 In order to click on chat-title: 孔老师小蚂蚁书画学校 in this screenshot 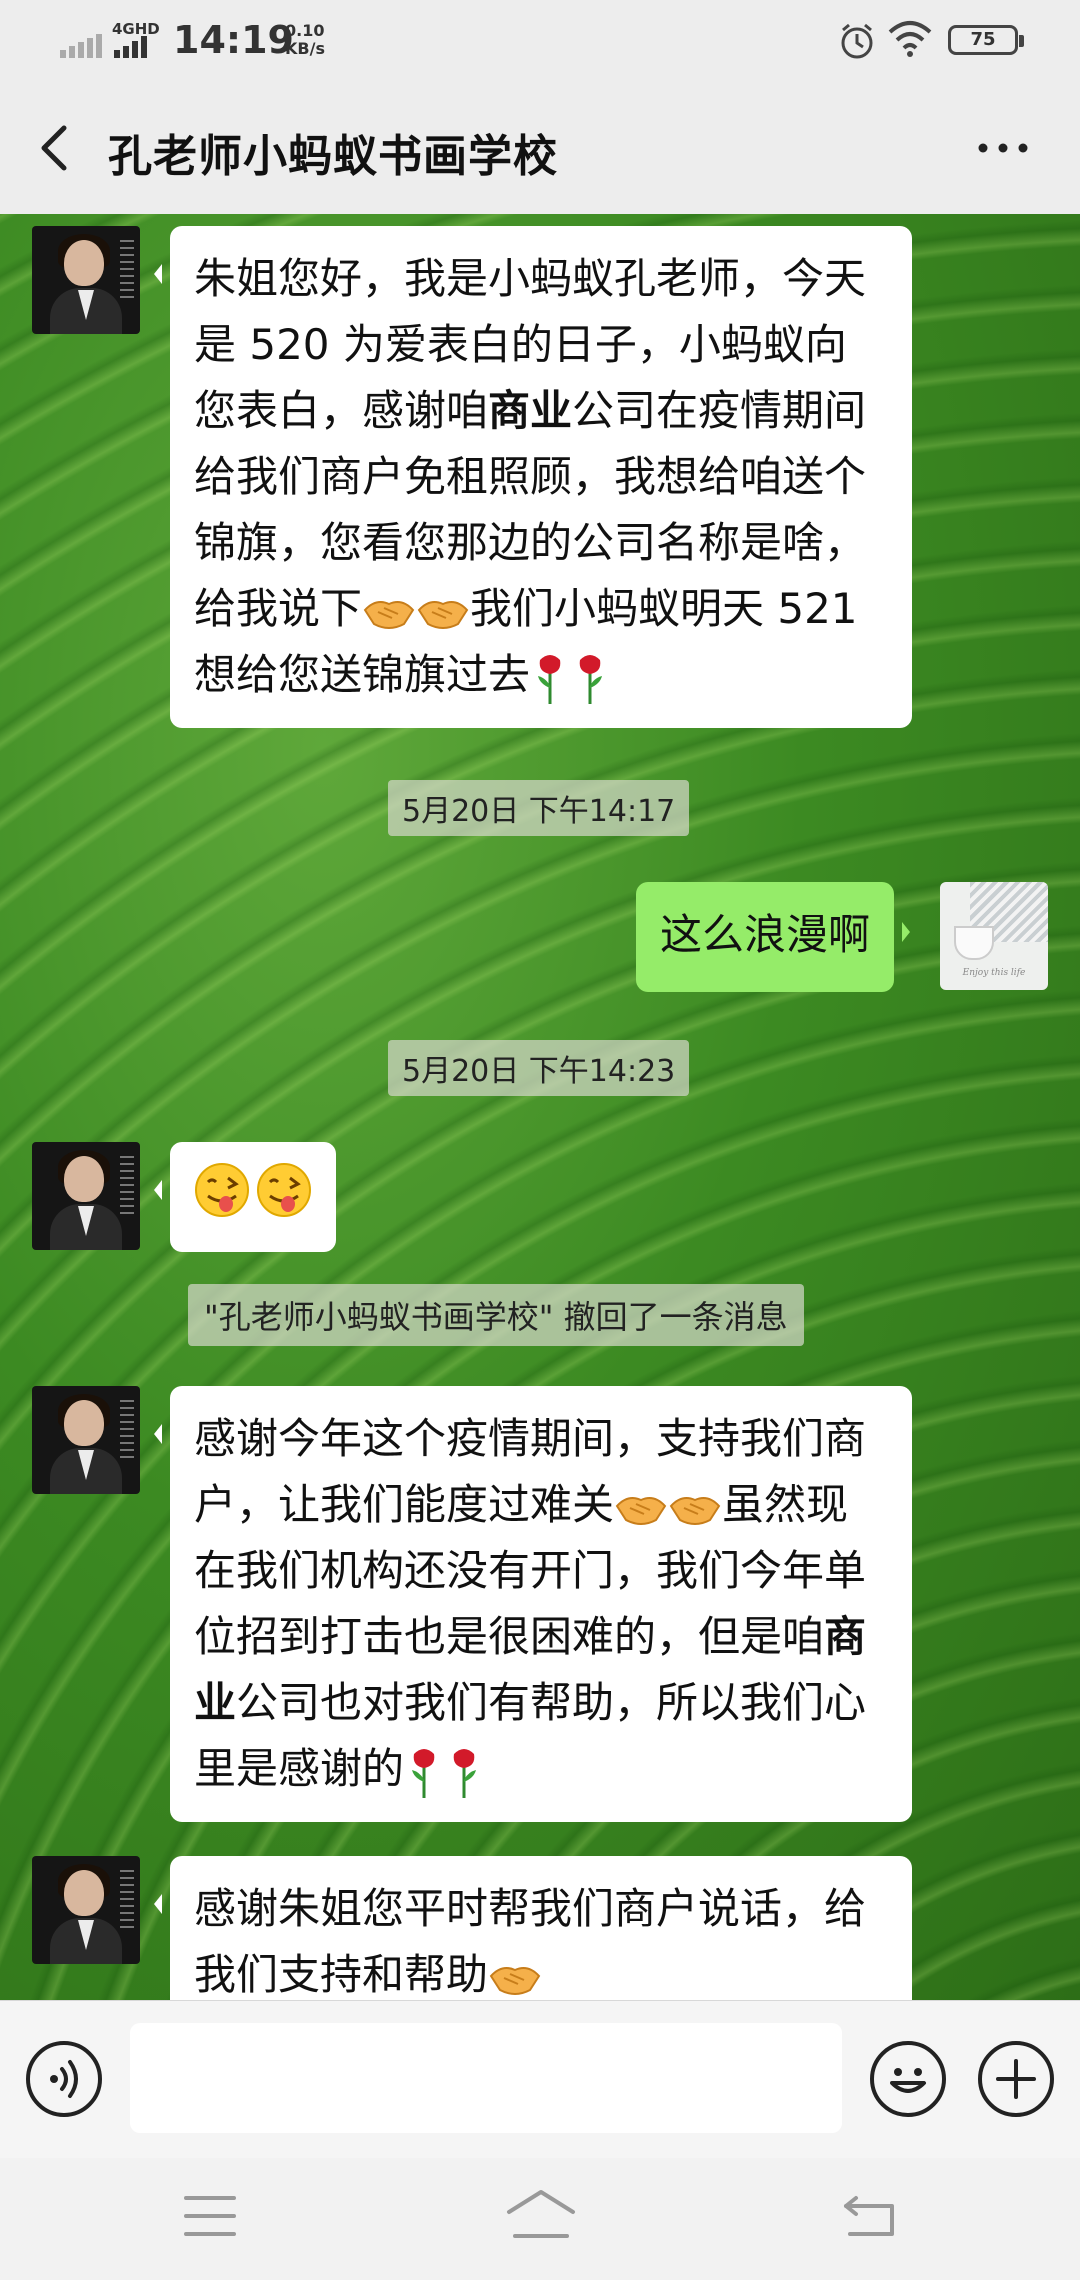, I will do `click(333, 156)`.